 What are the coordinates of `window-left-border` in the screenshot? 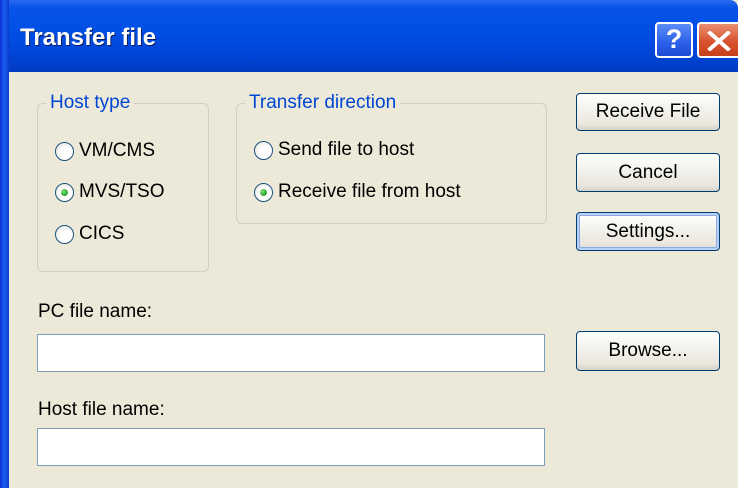 It's located at (4, 244).